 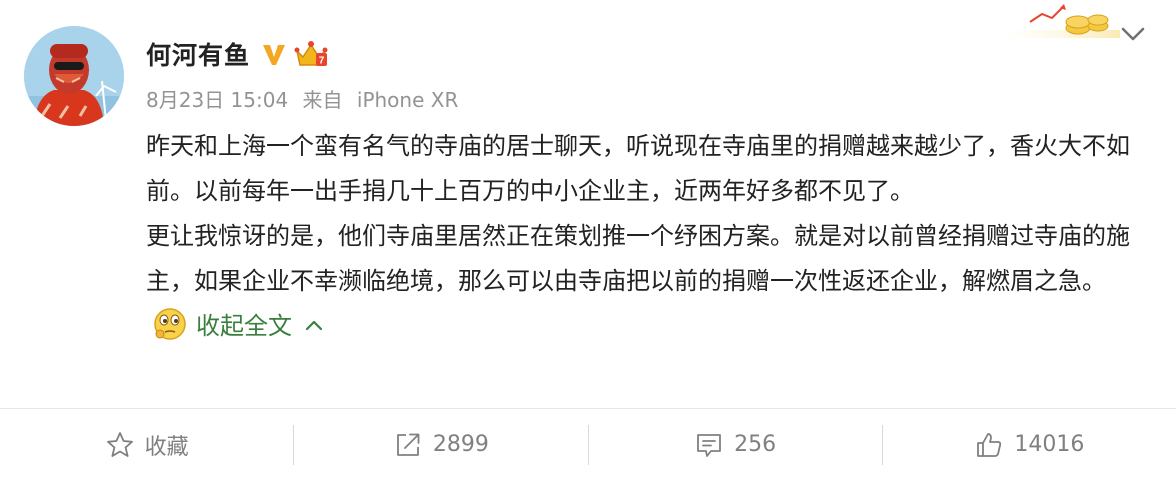 I want to click on source-device: iPhone XR, so click(x=407, y=100).